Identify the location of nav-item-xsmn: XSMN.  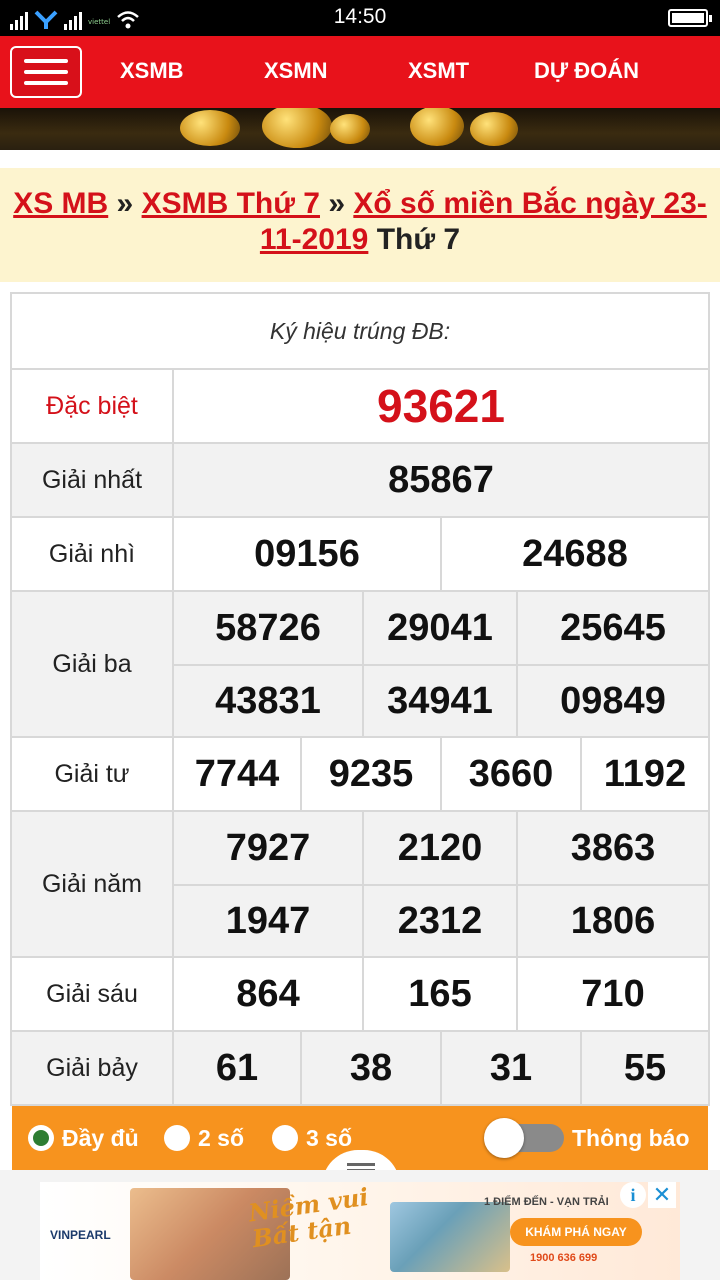
(296, 72).